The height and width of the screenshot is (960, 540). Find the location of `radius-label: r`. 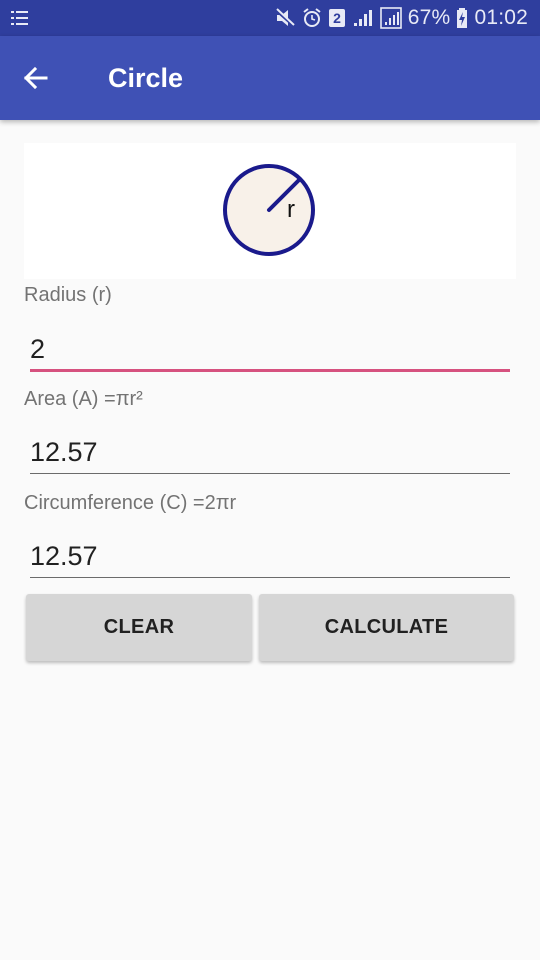

radius-label: r is located at coordinates (291, 209).